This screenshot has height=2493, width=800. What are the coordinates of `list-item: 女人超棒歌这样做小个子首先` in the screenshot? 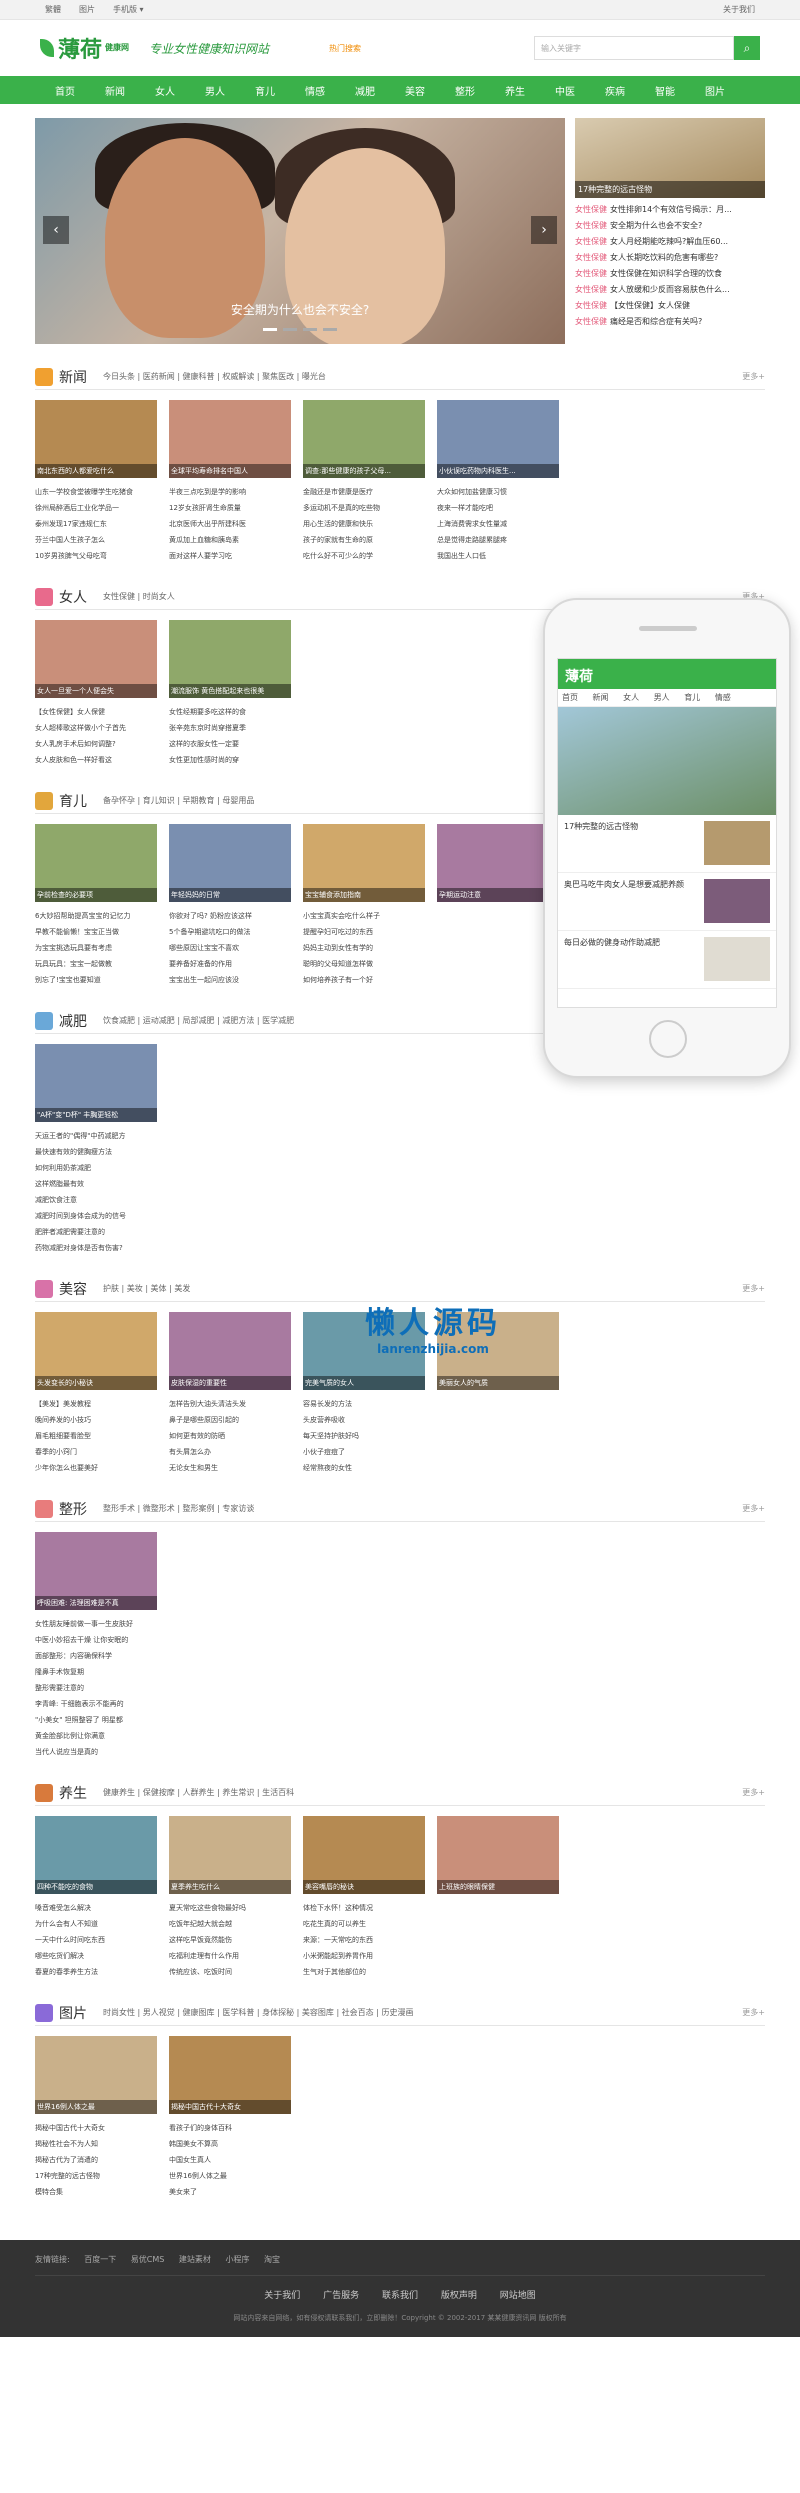 It's located at (102, 728).